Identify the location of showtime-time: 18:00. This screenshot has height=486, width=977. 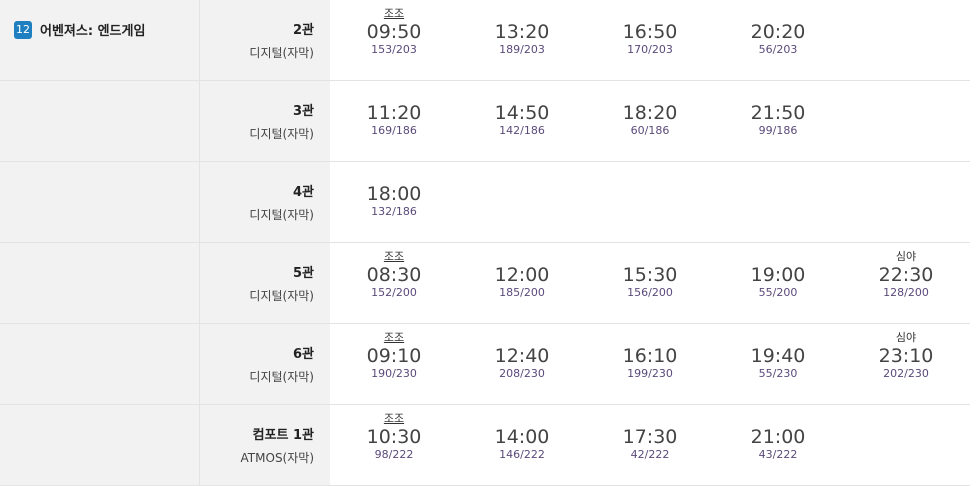
(394, 194).